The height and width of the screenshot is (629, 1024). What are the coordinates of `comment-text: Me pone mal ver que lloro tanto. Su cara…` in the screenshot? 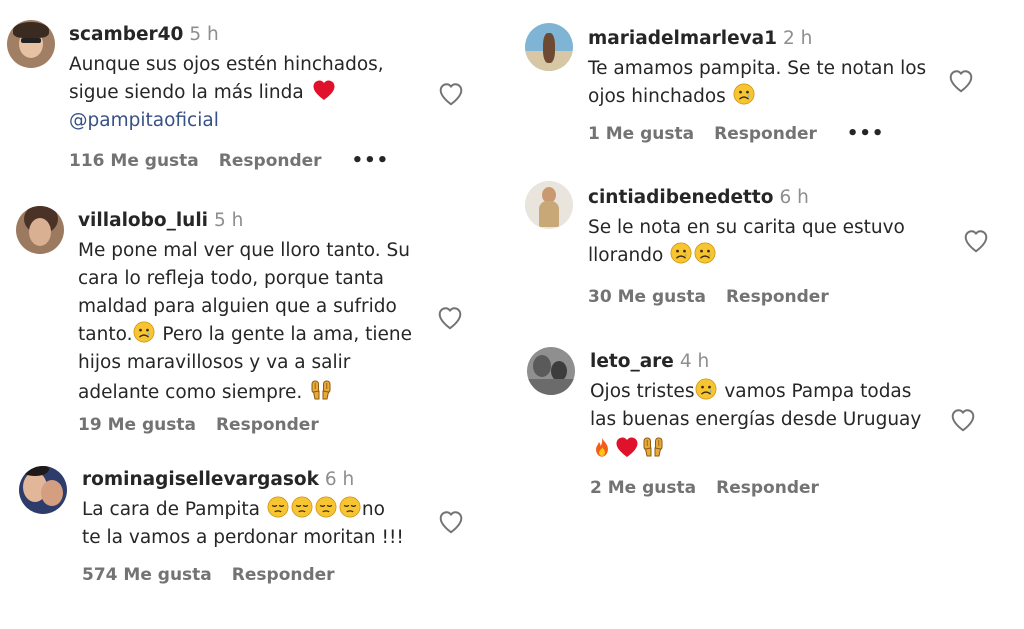 It's located at (245, 322).